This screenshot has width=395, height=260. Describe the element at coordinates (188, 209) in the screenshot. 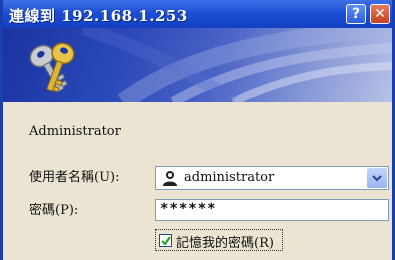

I see `password-value: ******` at that location.